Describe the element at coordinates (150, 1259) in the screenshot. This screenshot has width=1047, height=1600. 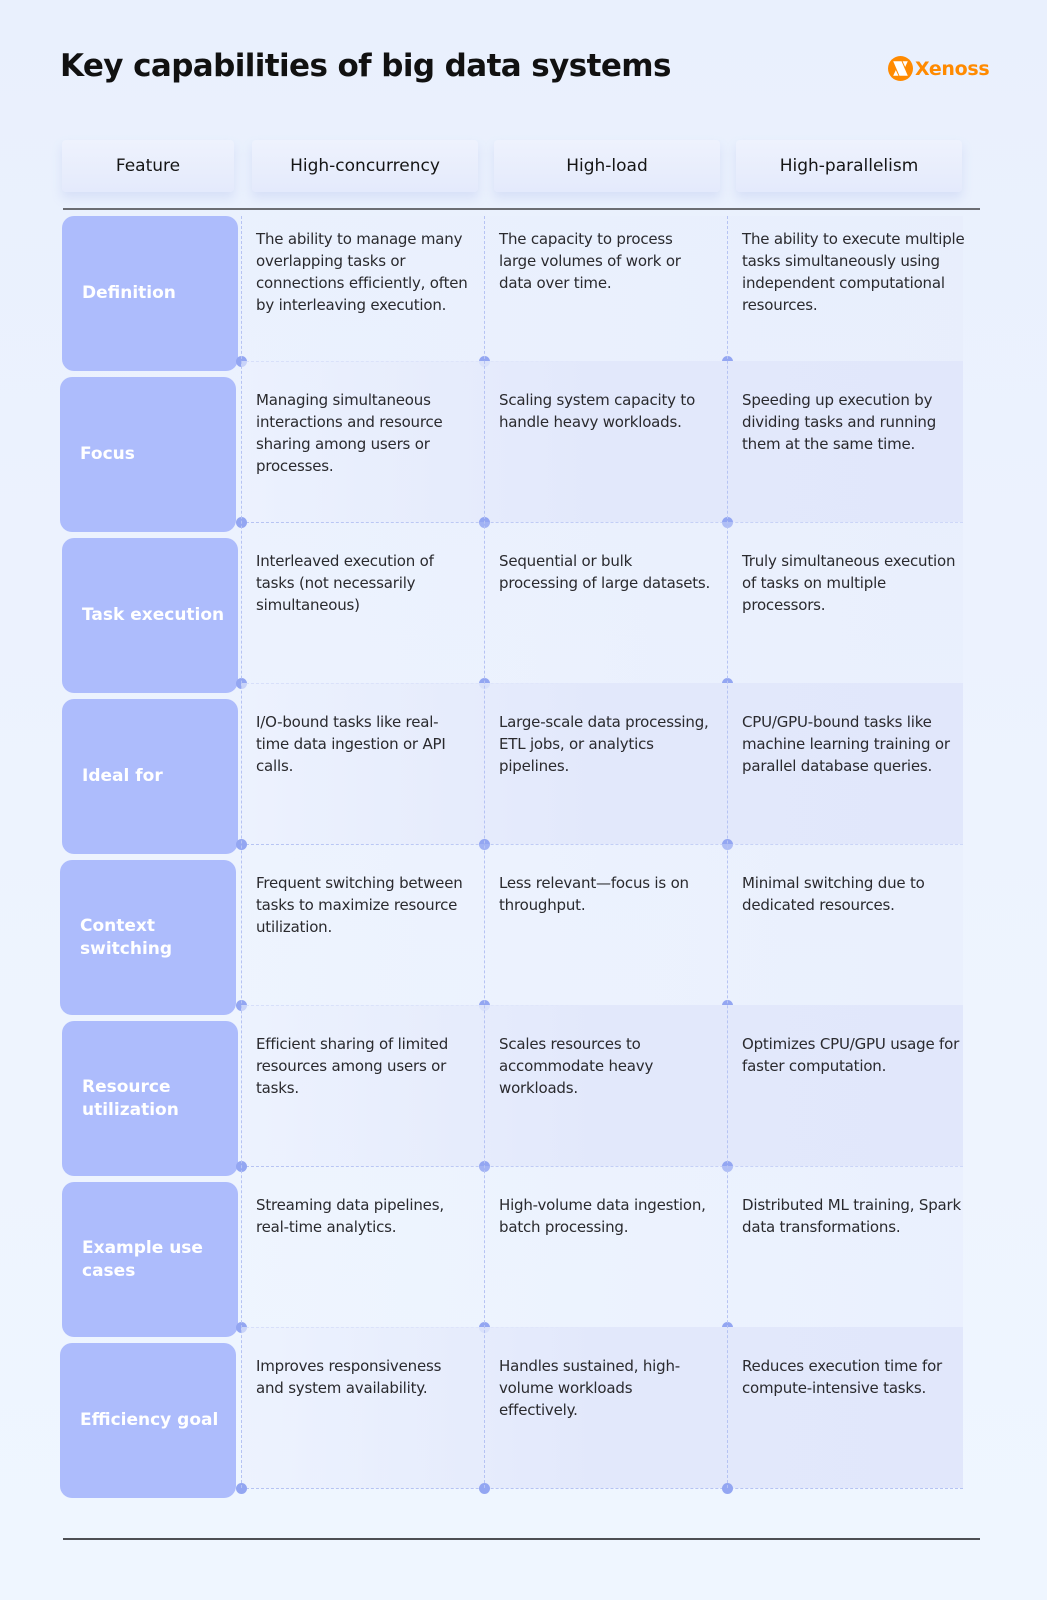
I see `row-label: Example use cases` at that location.